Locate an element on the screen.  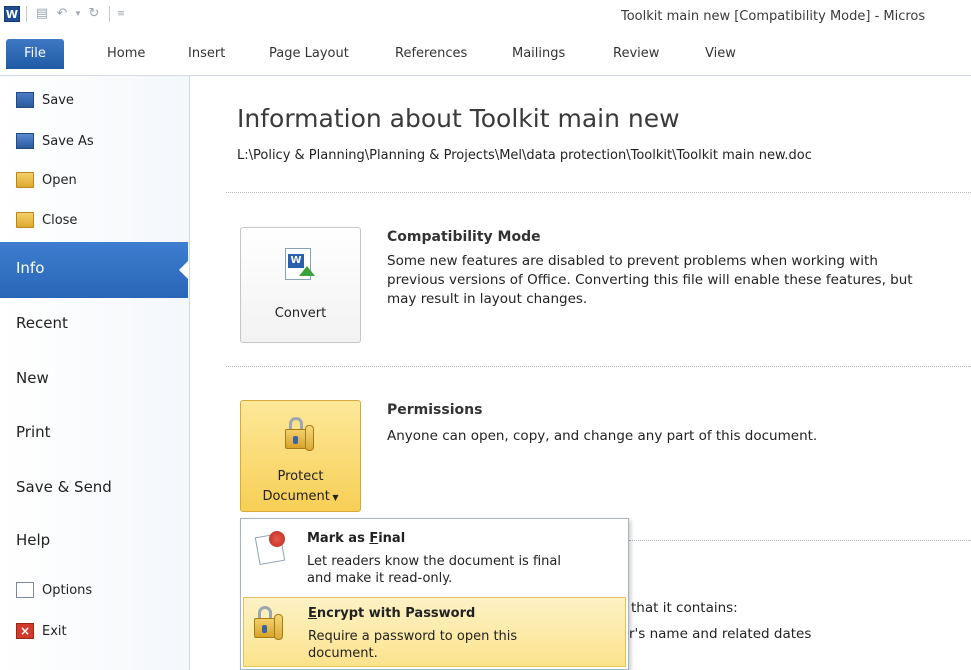
options-icon is located at coordinates (25, 590).